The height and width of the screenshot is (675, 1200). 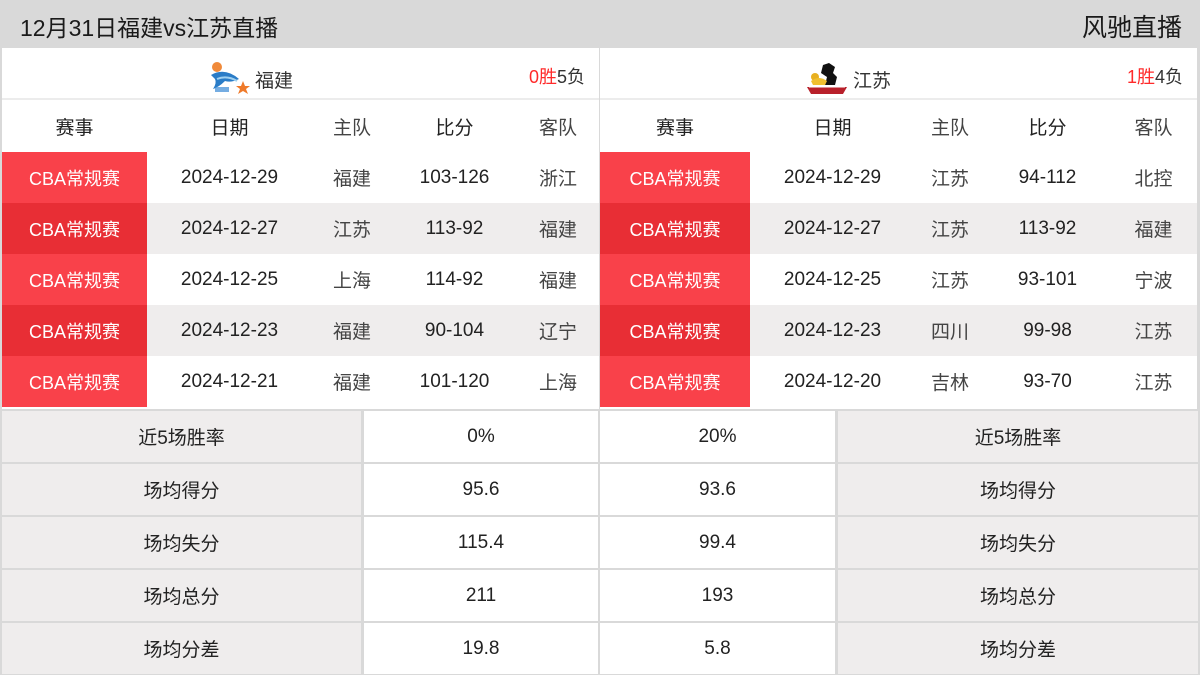 I want to click on page-title: 12月31日福建vs江苏直播, so click(x=149, y=28).